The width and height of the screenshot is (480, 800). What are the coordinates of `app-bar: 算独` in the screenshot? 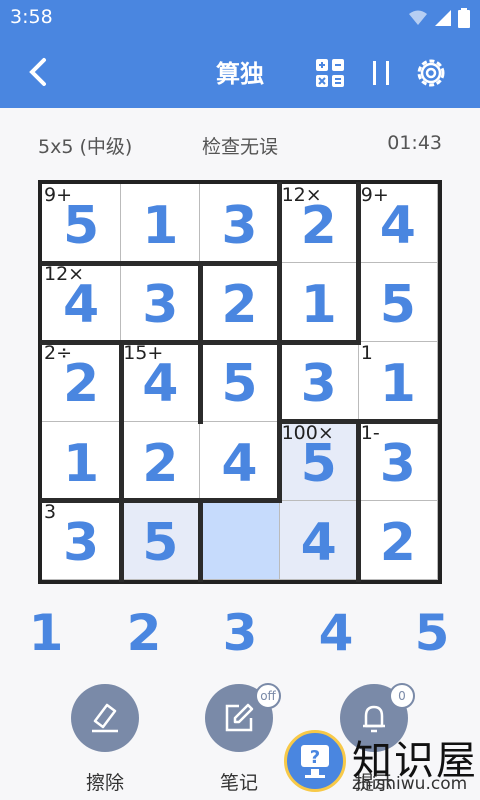 It's located at (240, 72).